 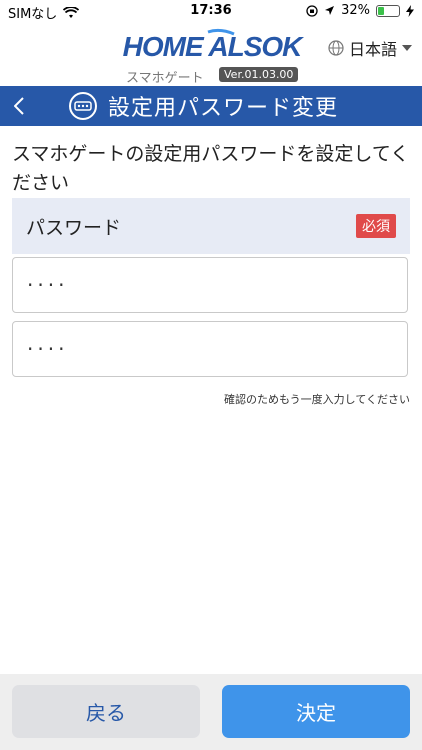 I want to click on required-badge: 必須, so click(x=376, y=226).